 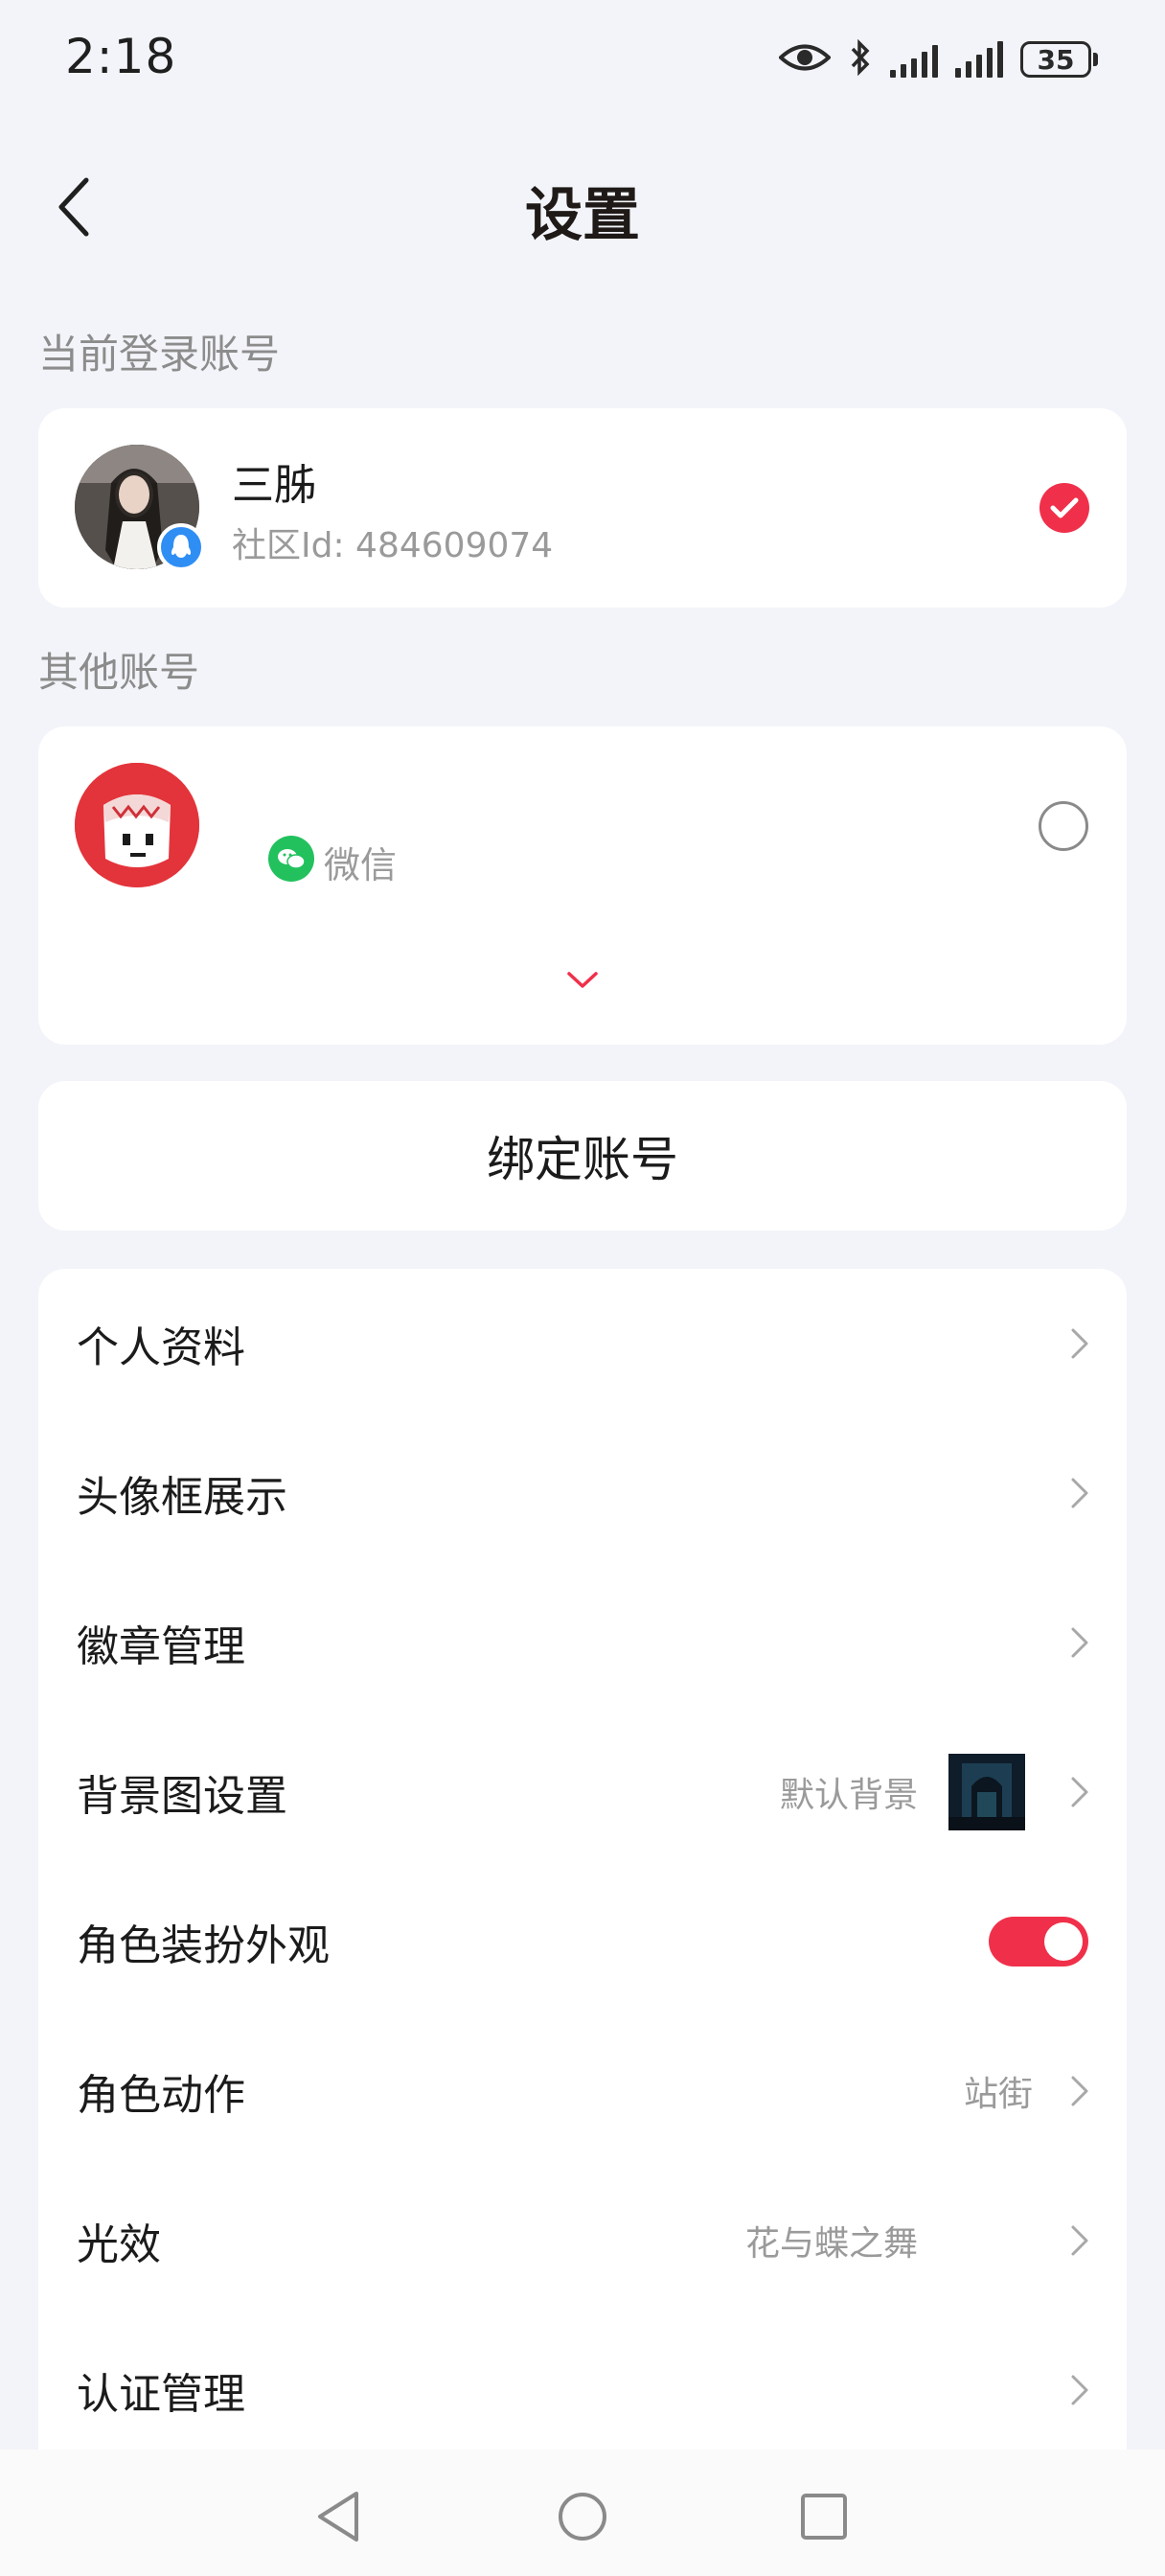 I want to click on eye-icon, so click(x=805, y=59).